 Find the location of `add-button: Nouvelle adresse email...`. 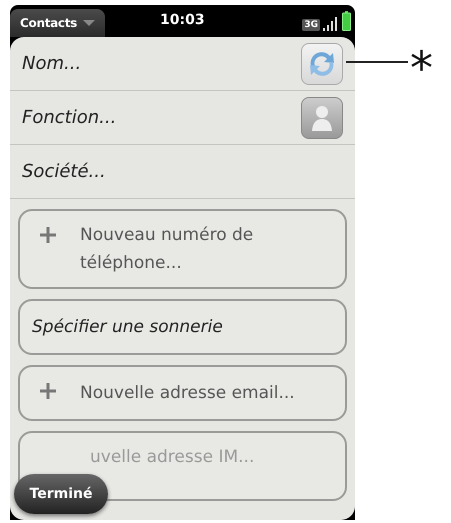

add-button: Nouvelle adresse email... is located at coordinates (182, 393).